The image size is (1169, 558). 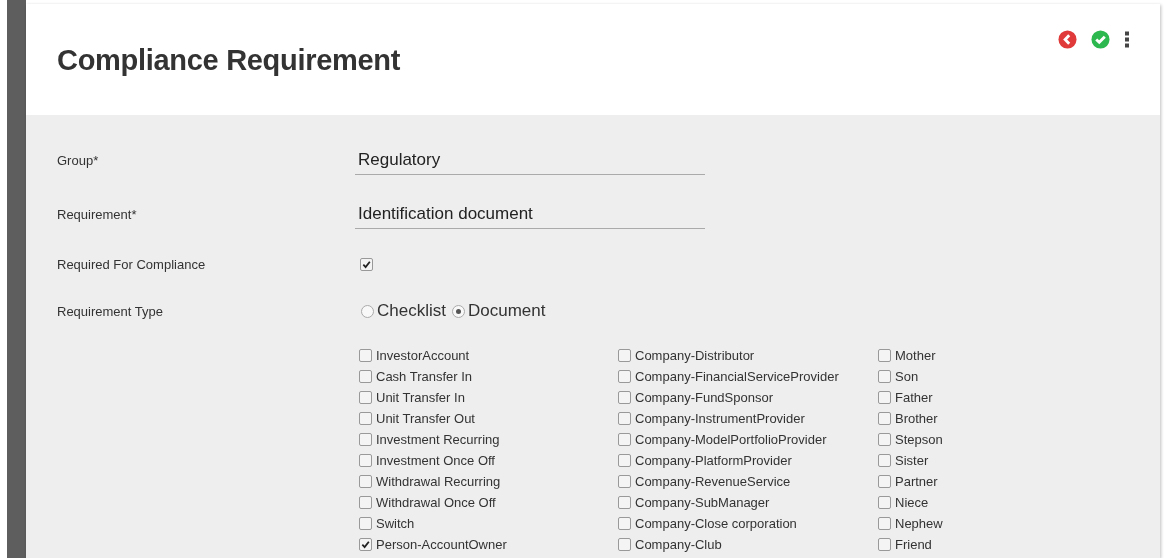 I want to click on checkbox-label: Company-Distributor, so click(x=695, y=355).